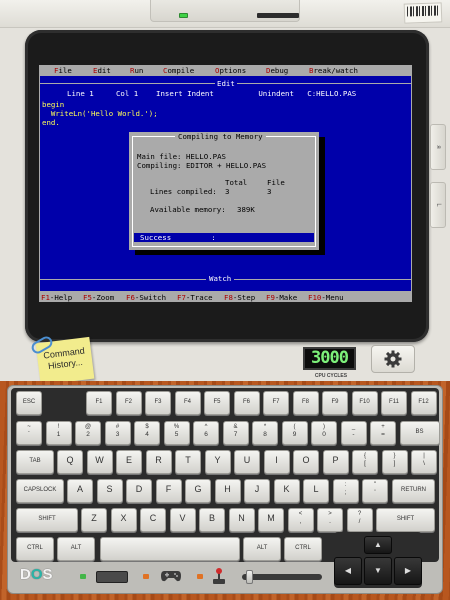  Describe the element at coordinates (306, 462) in the screenshot. I see `key-o: O` at that location.